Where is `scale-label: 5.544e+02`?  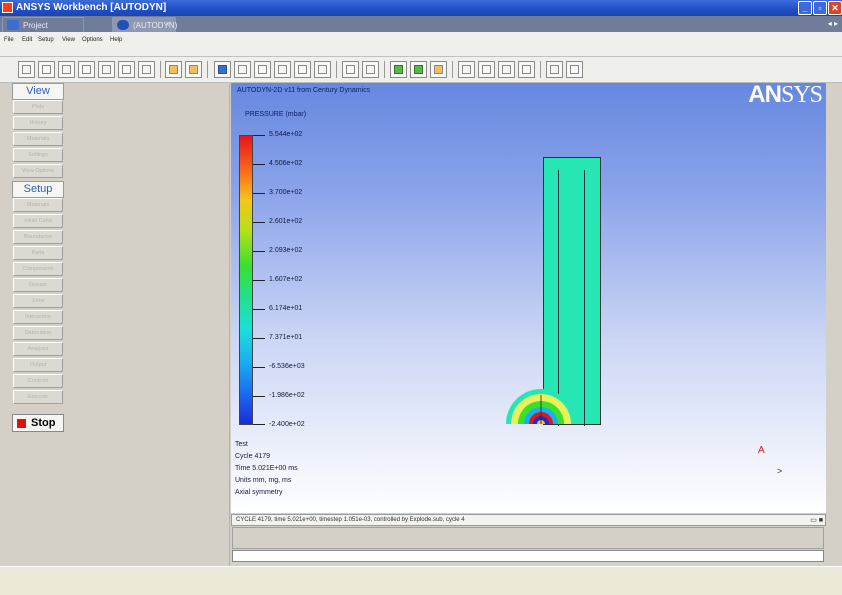 scale-label: 5.544e+02 is located at coordinates (286, 134).